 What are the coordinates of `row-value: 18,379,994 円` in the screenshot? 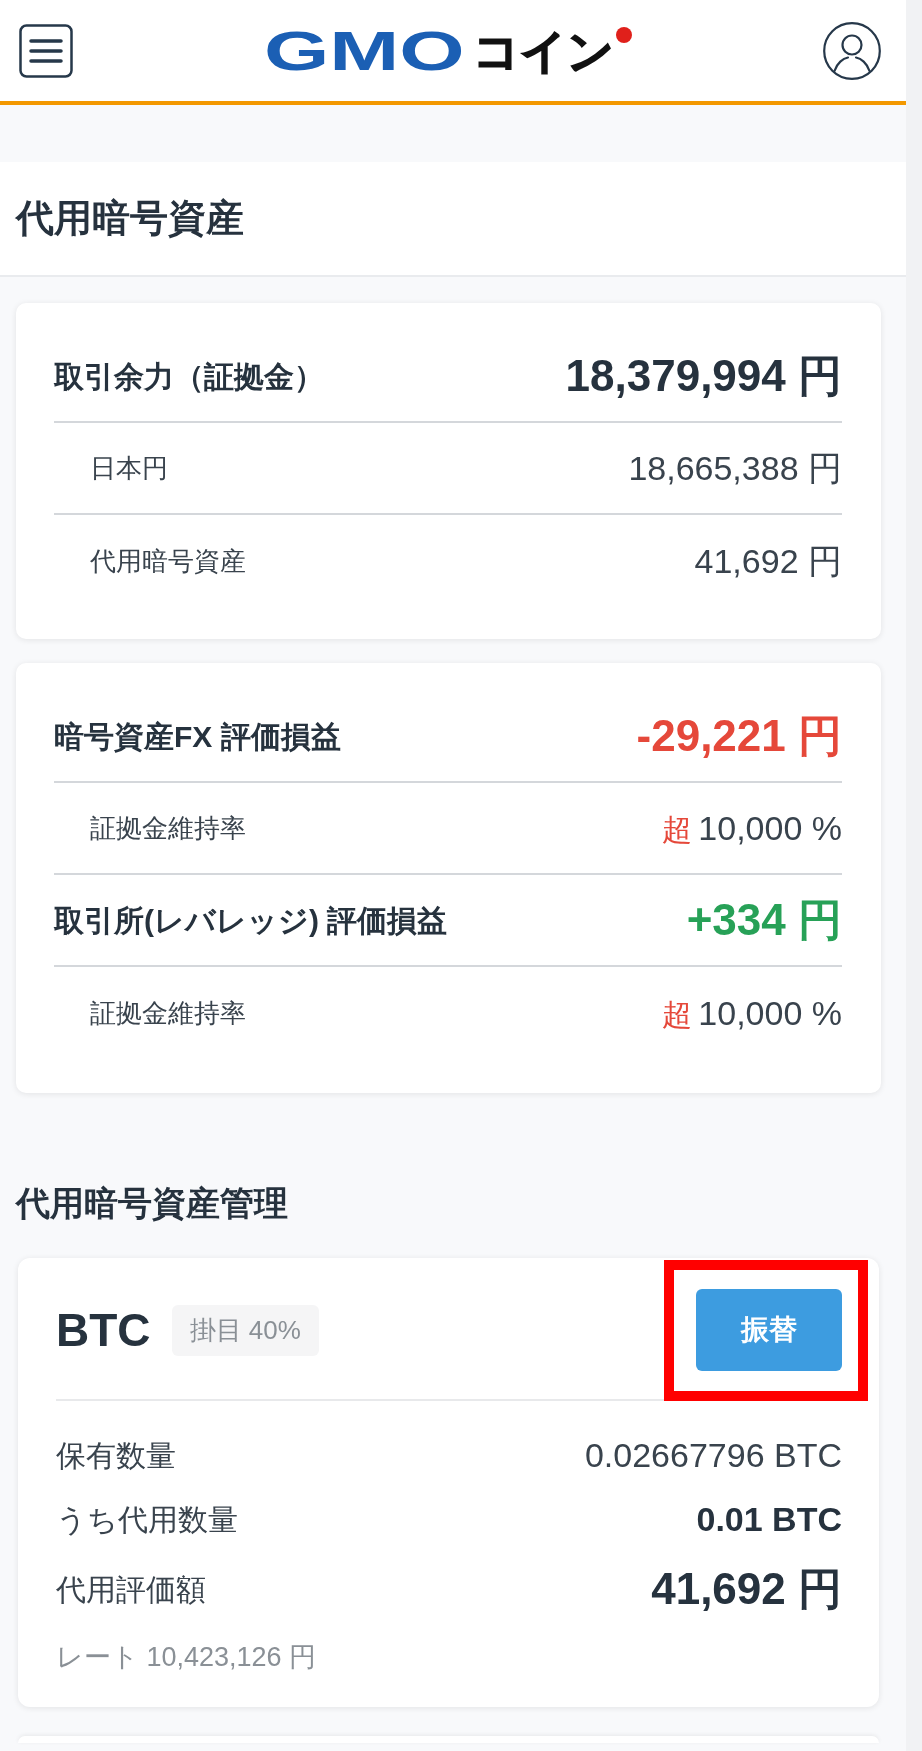 It's located at (703, 376).